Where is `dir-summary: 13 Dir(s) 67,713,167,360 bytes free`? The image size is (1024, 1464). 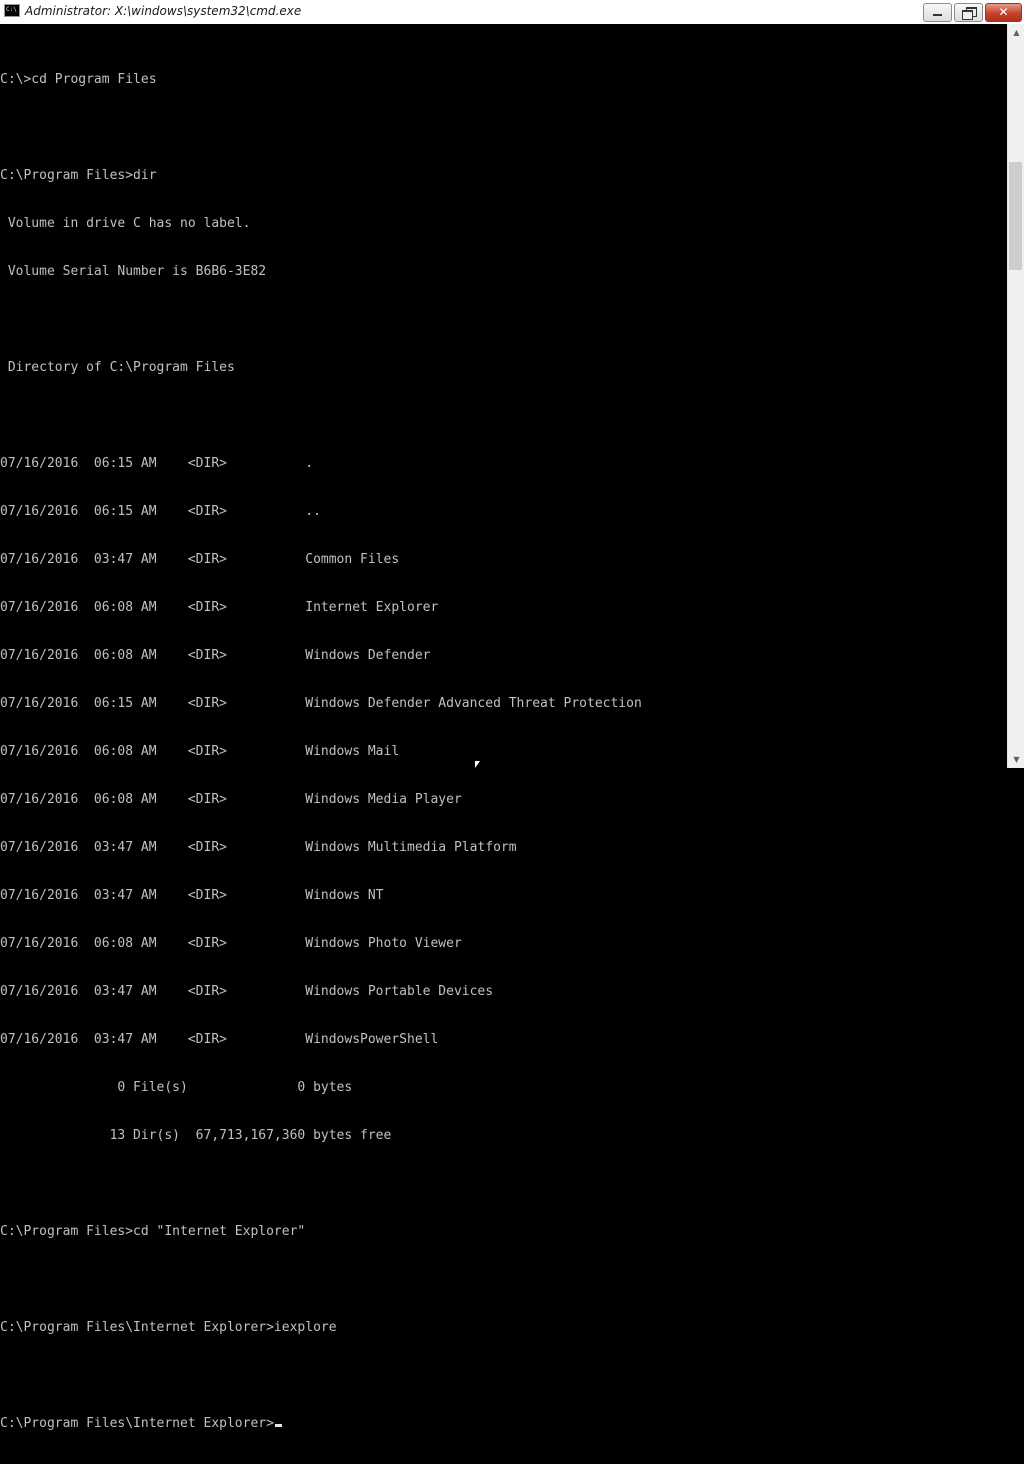 dir-summary: 13 Dir(s) 67,713,167,360 bytes free is located at coordinates (196, 1135).